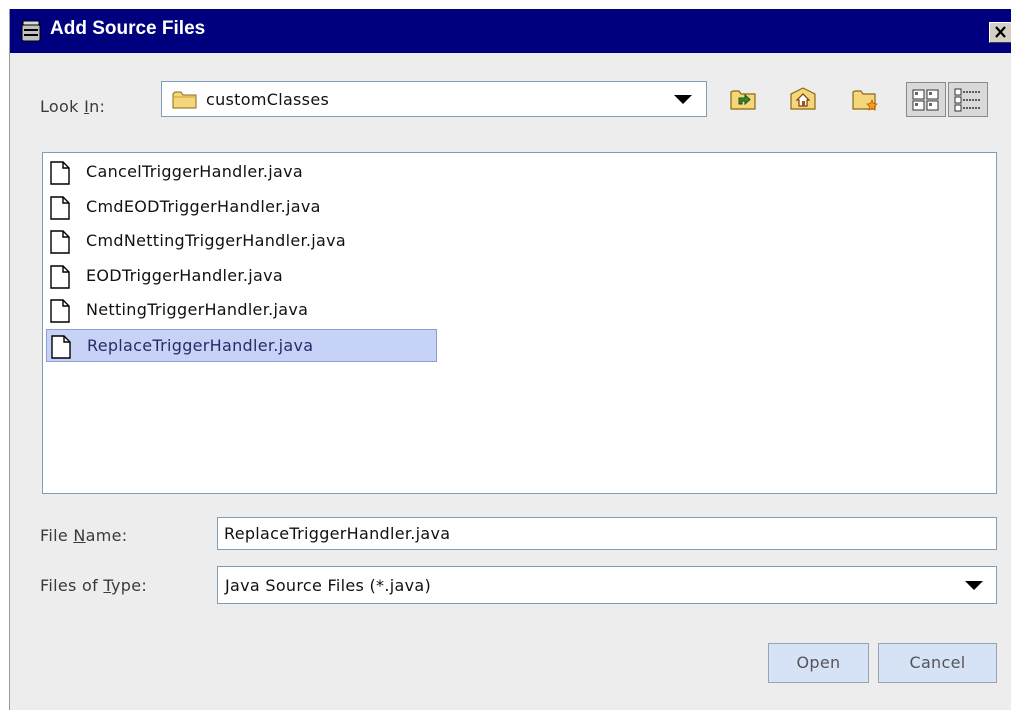 This screenshot has height=710, width=1011. I want to click on cancel-button: Cancel, so click(937, 663).